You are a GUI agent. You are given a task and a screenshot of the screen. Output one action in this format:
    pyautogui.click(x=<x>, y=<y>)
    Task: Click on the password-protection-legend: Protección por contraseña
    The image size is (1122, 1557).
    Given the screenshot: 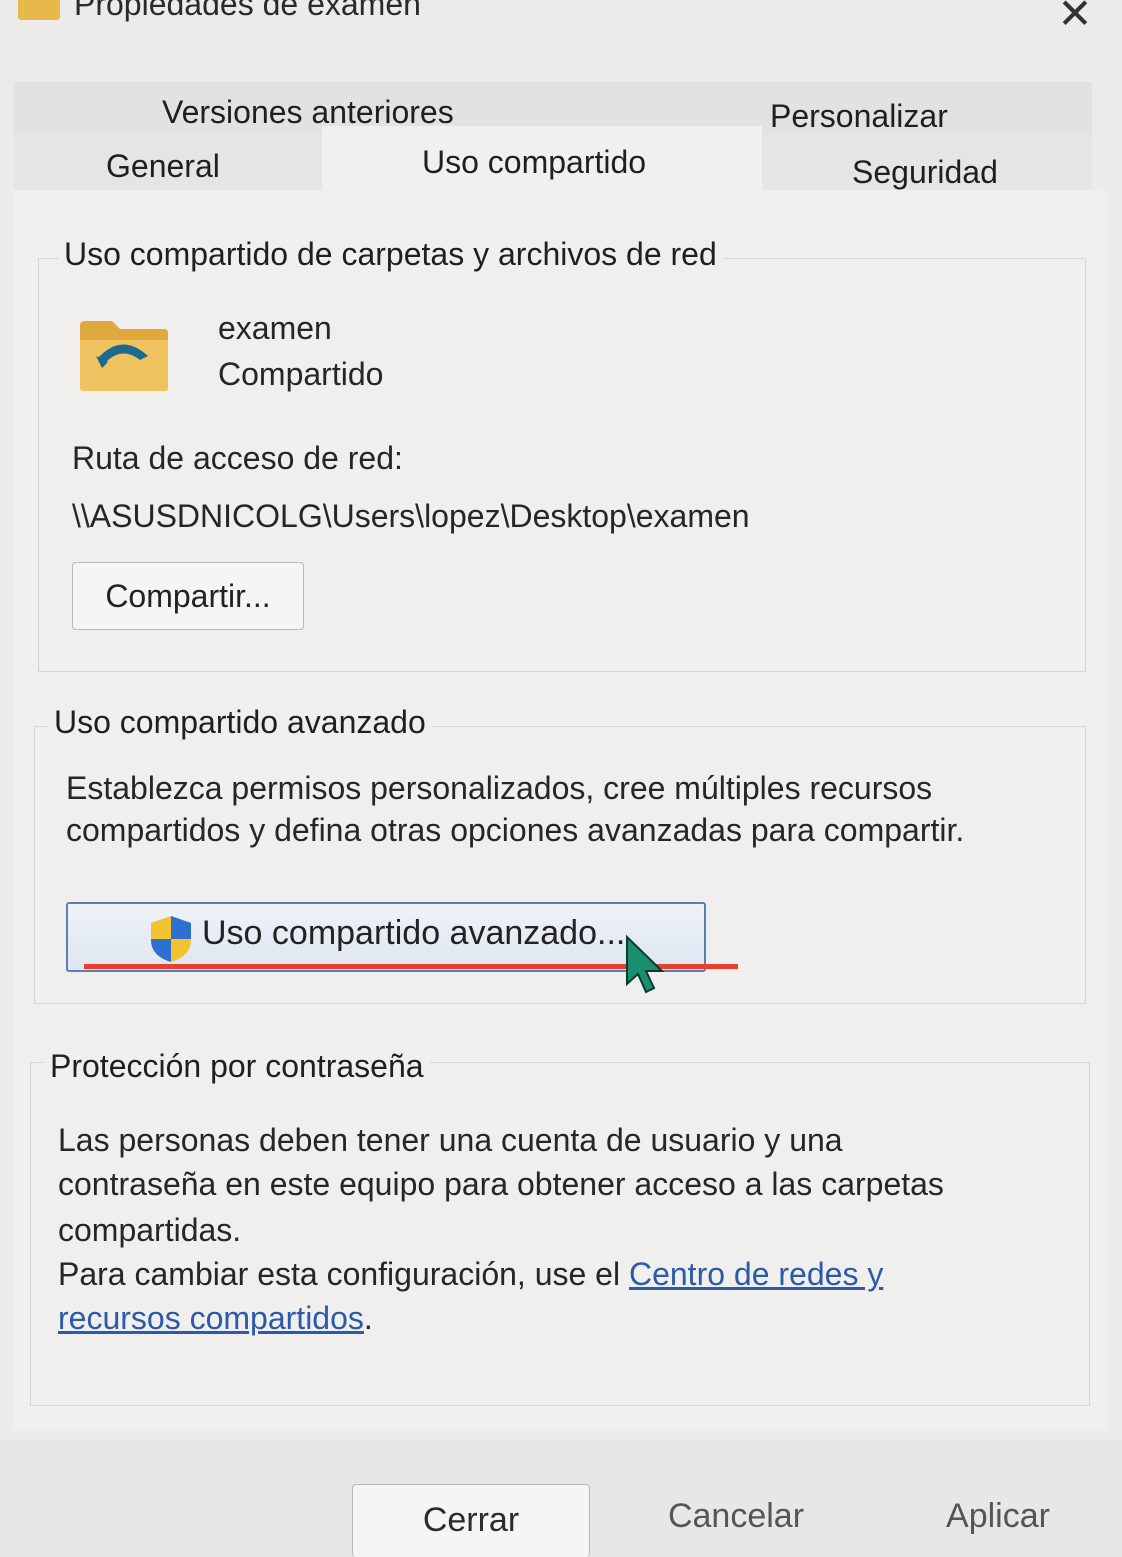 What is the action you would take?
    pyautogui.click(x=237, y=1066)
    